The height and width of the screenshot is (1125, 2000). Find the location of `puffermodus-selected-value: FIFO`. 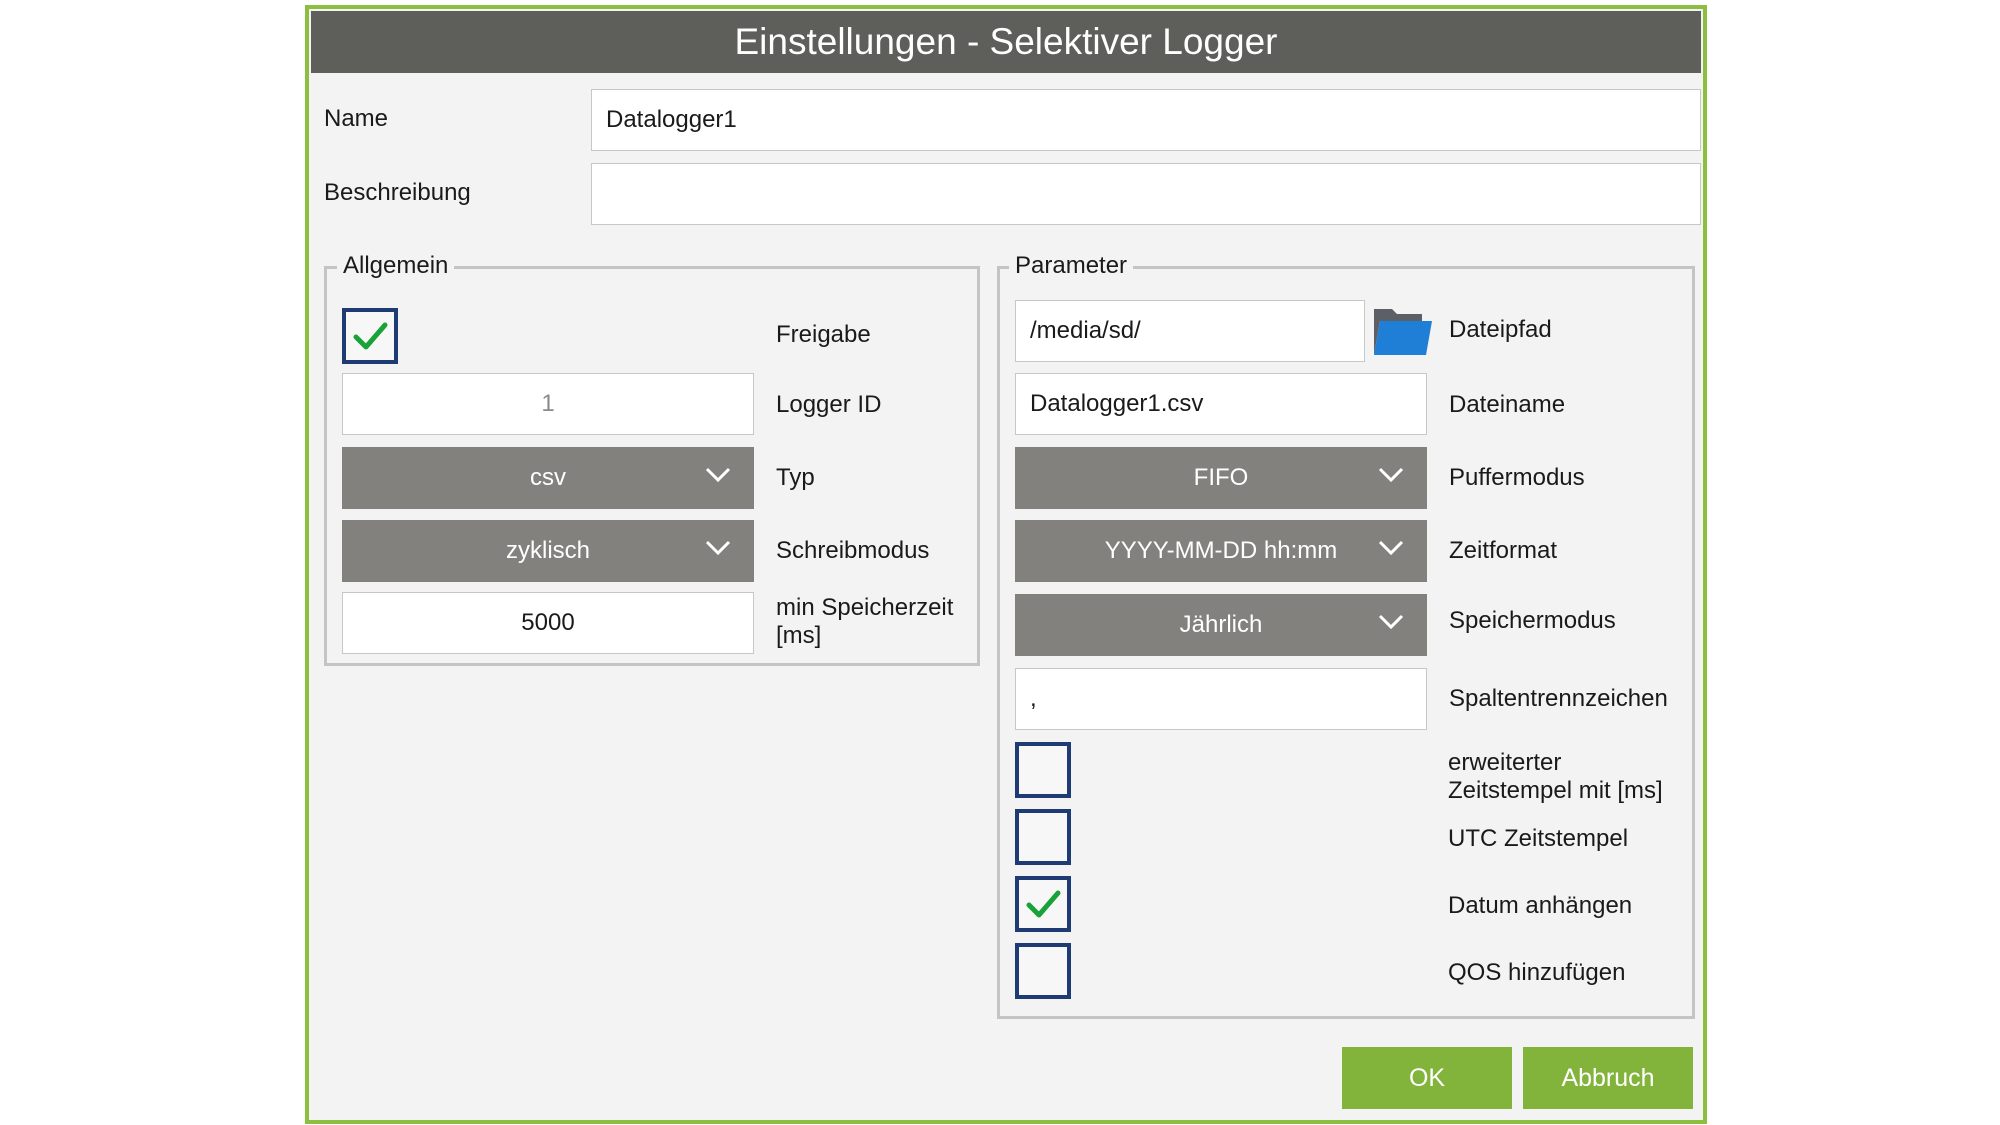

puffermodus-selected-value: FIFO is located at coordinates (1221, 477).